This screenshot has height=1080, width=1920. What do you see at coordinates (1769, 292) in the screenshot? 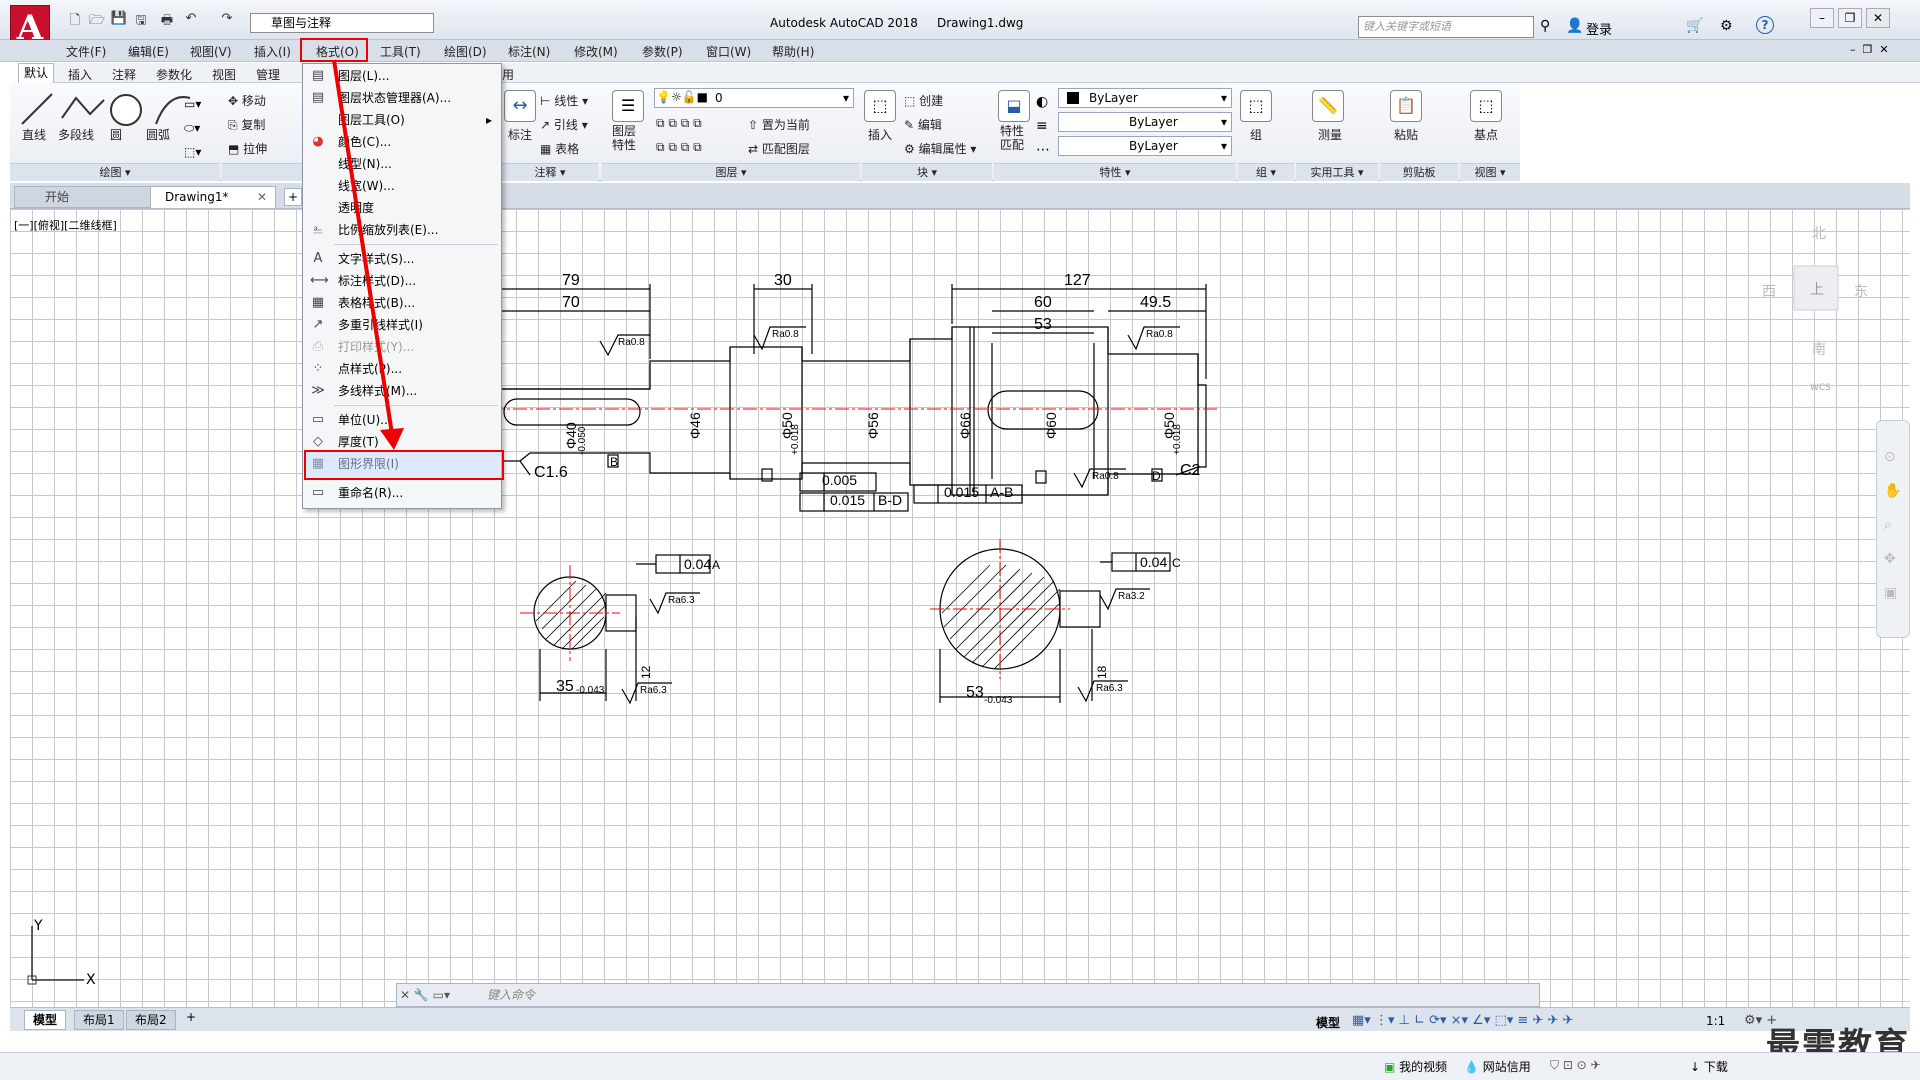
I see `viewcube-west: 西` at bounding box center [1769, 292].